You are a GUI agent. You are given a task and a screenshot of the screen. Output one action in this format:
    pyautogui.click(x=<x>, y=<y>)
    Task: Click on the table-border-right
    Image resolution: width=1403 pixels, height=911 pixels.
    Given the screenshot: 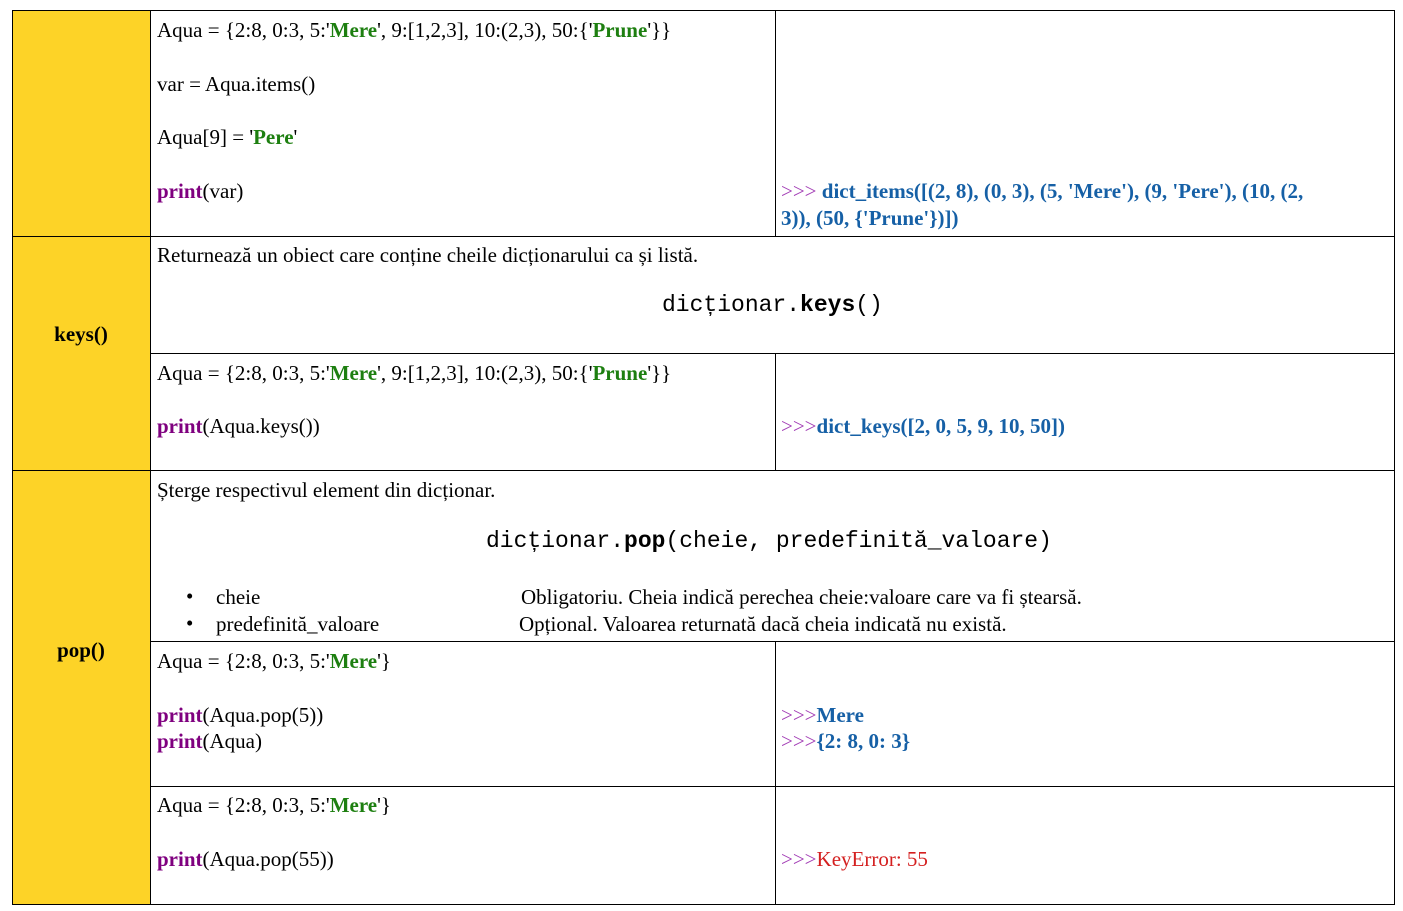 What is the action you would take?
    pyautogui.click(x=1394, y=457)
    